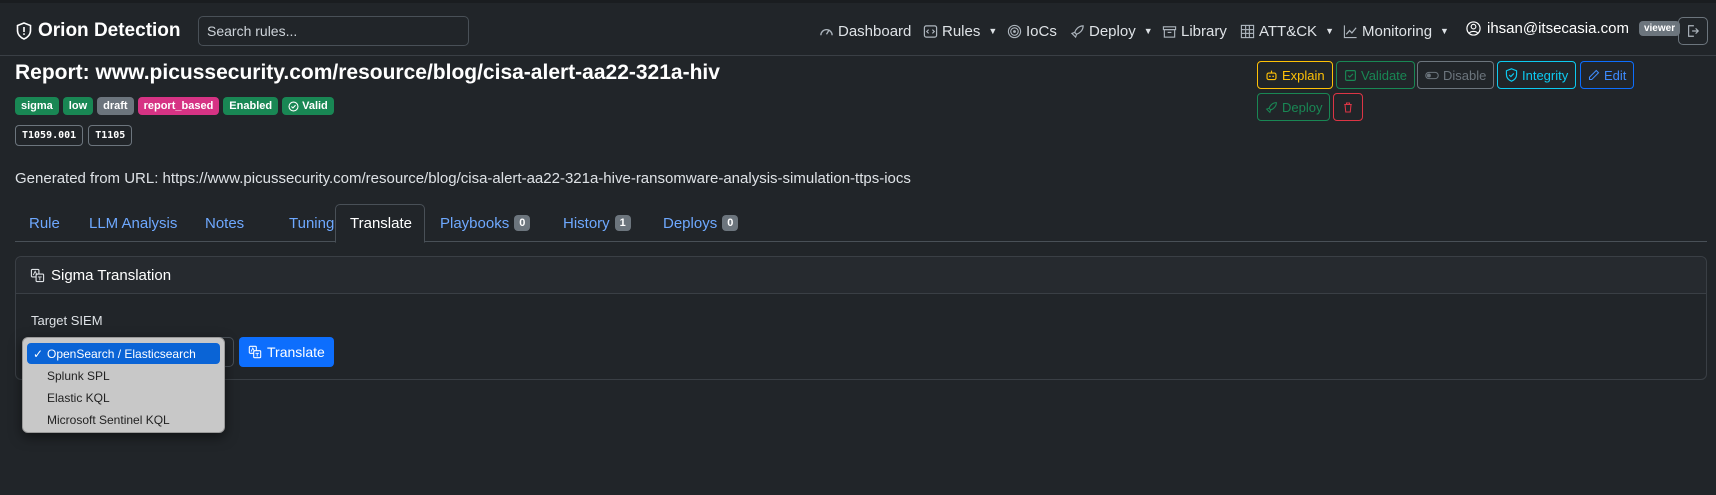  What do you see at coordinates (115, 106) in the screenshot?
I see `tag-status: draft` at bounding box center [115, 106].